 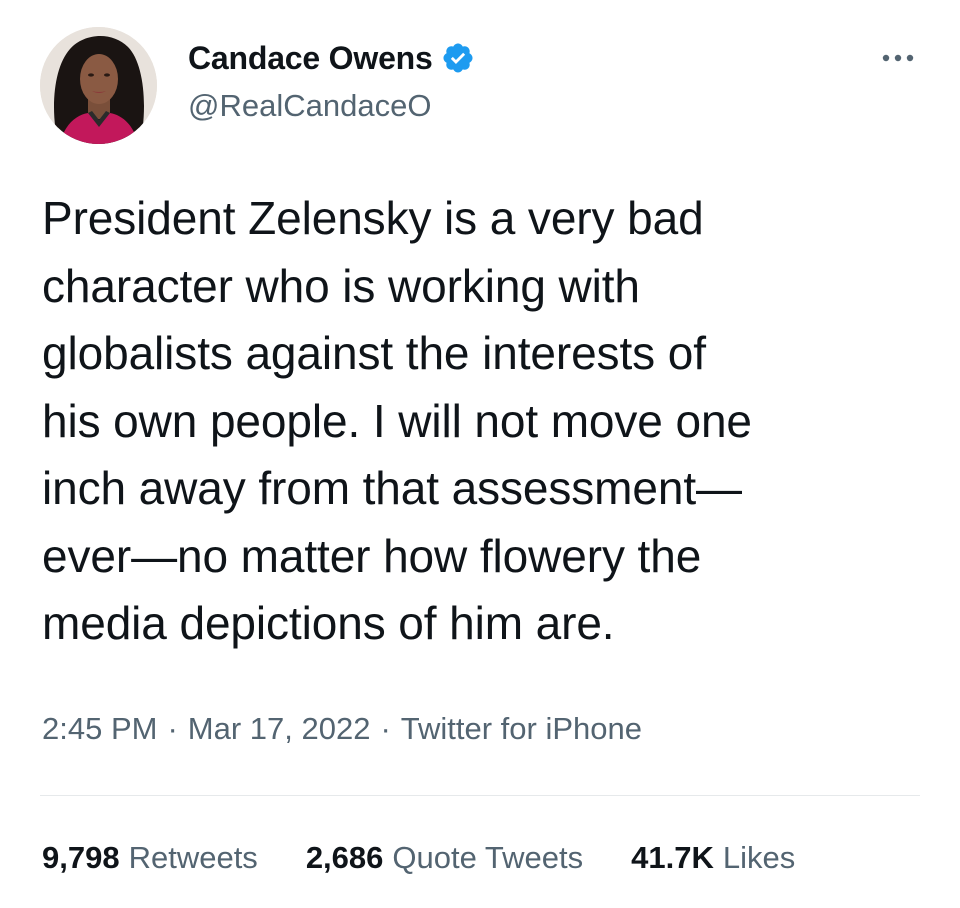 I want to click on tweet-date: Mar 17, 2022, so click(x=279, y=729).